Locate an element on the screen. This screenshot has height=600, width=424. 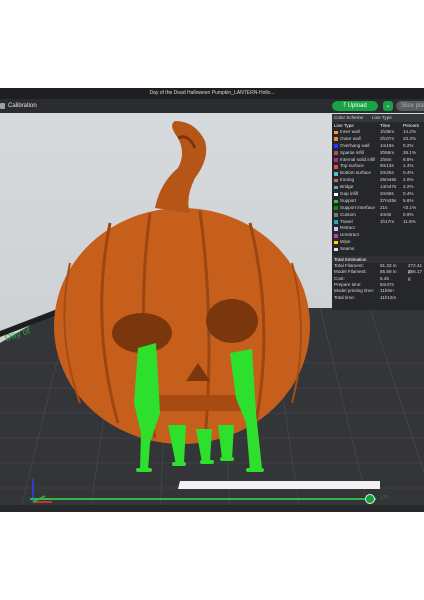
legend-row-percent: 4.0% is located at coordinates (408, 180).